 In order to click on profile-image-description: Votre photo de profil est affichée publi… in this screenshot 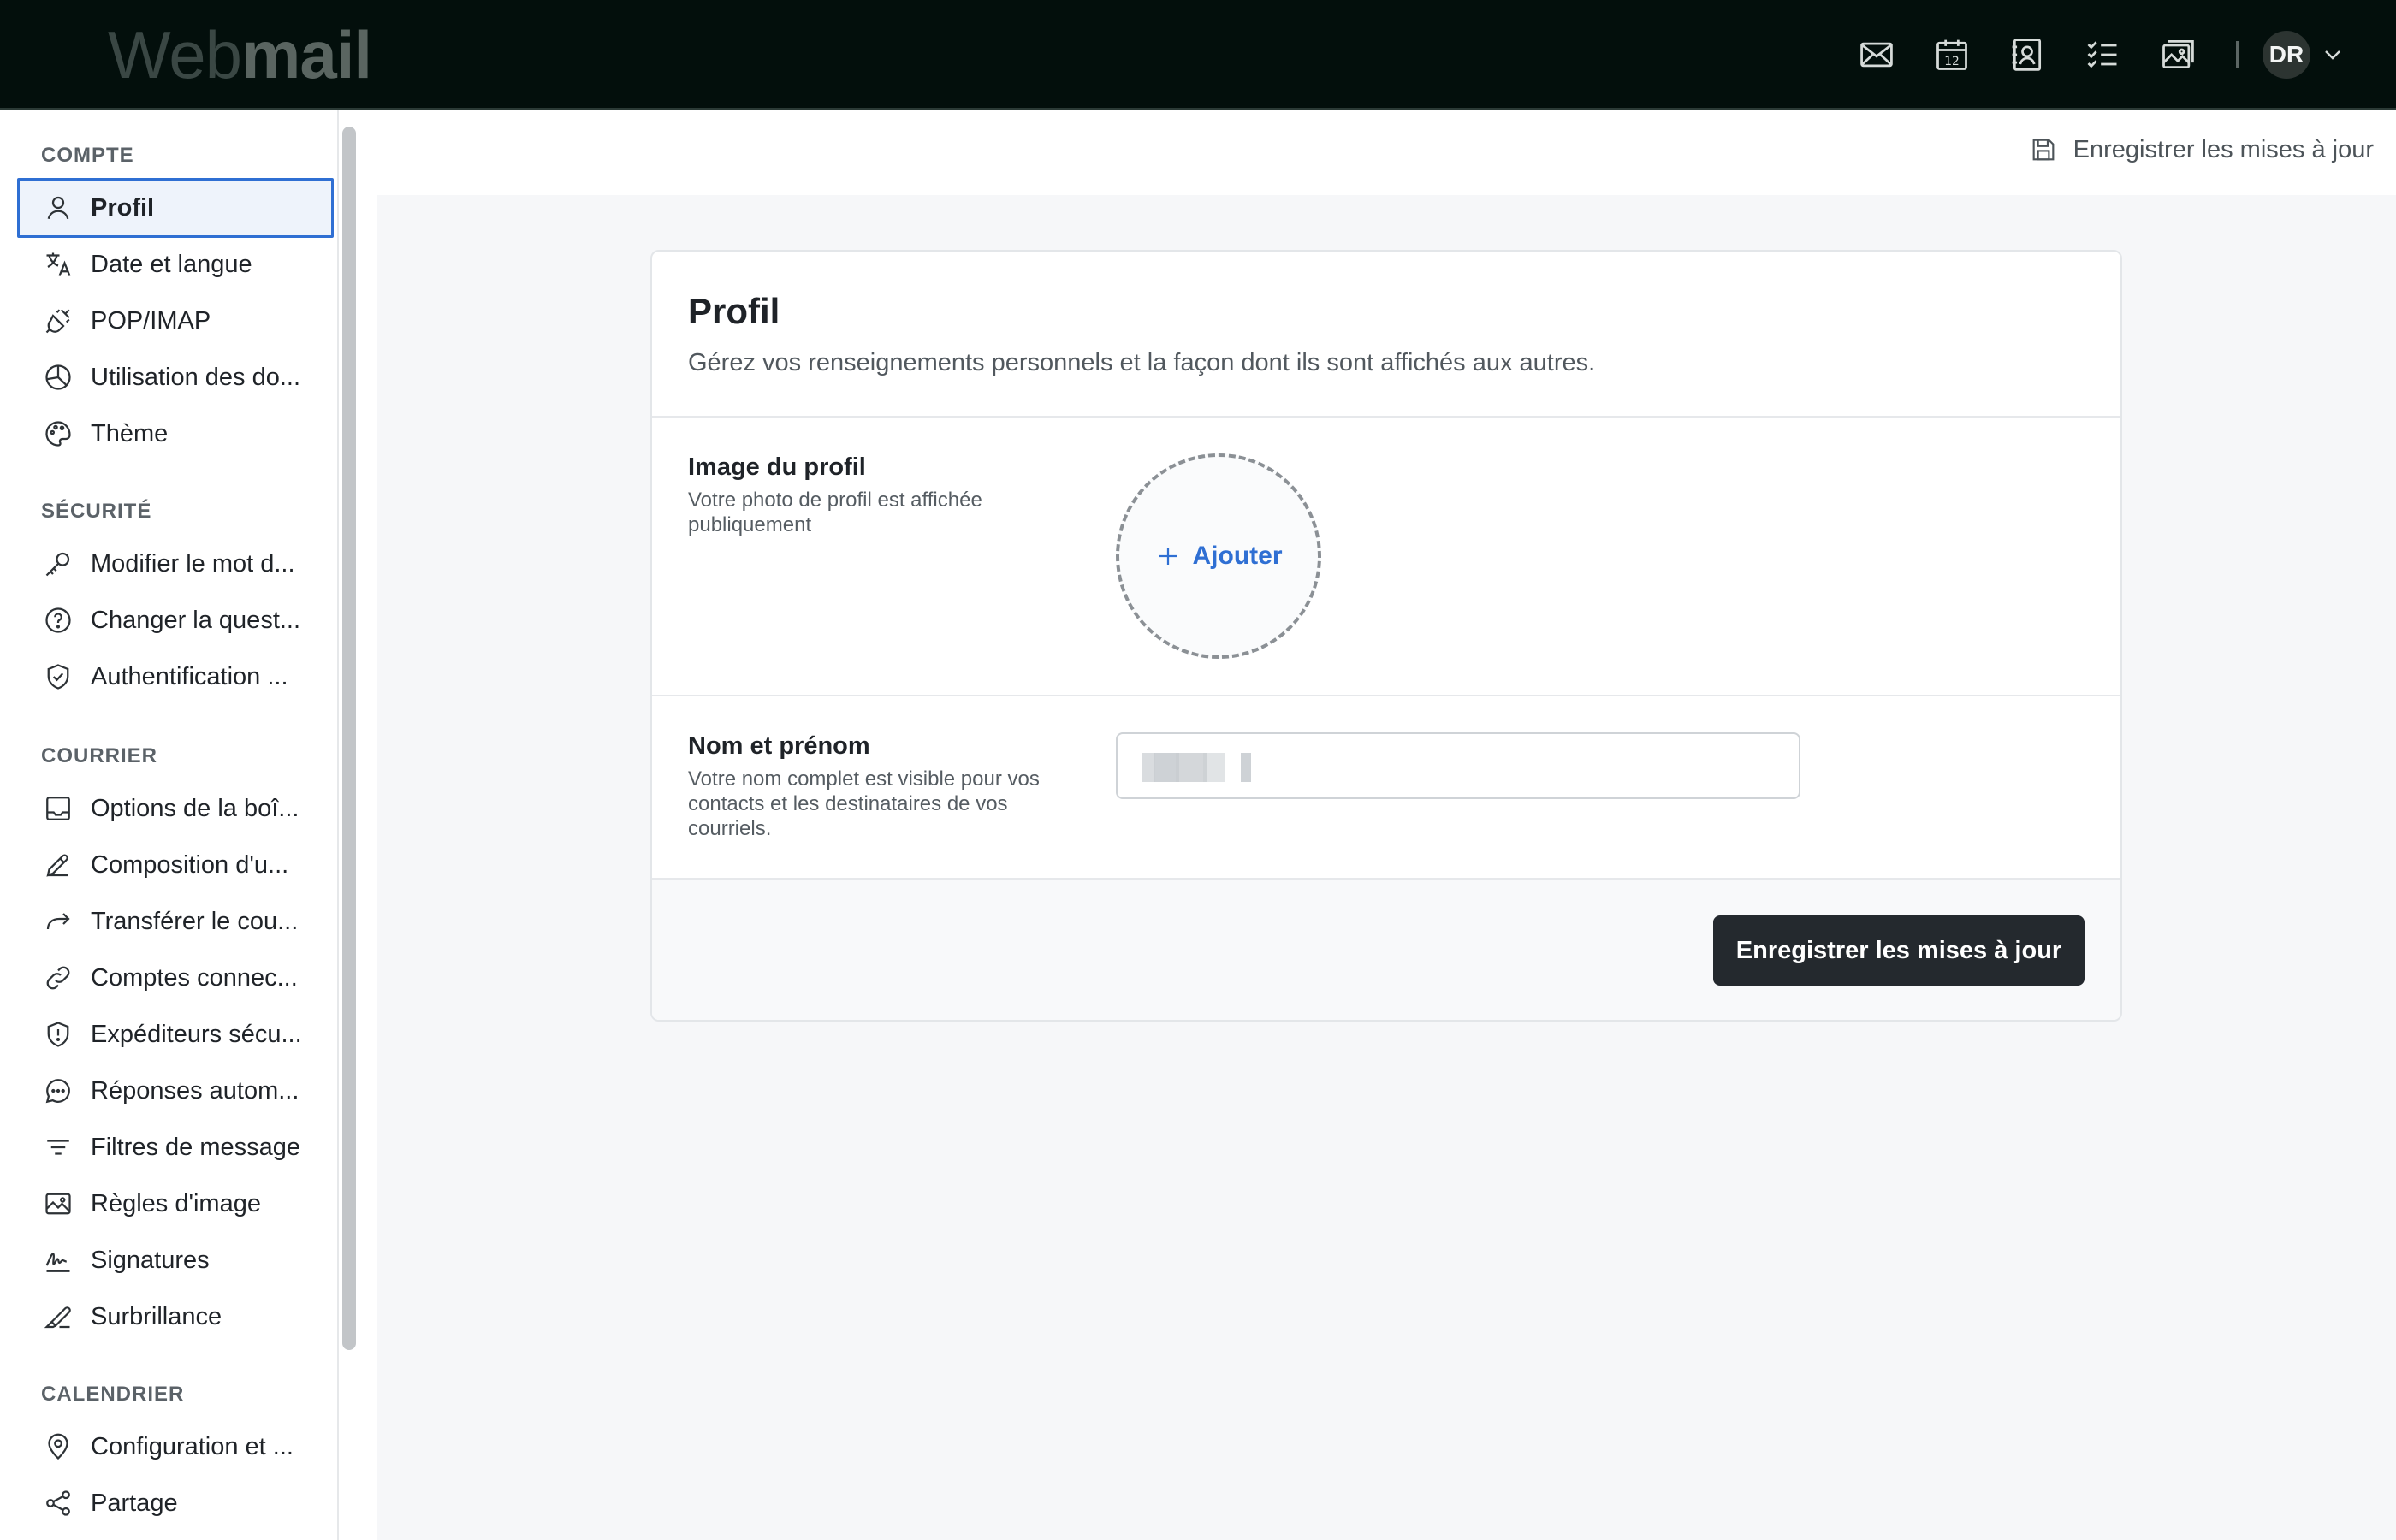, I will do `click(835, 512)`.